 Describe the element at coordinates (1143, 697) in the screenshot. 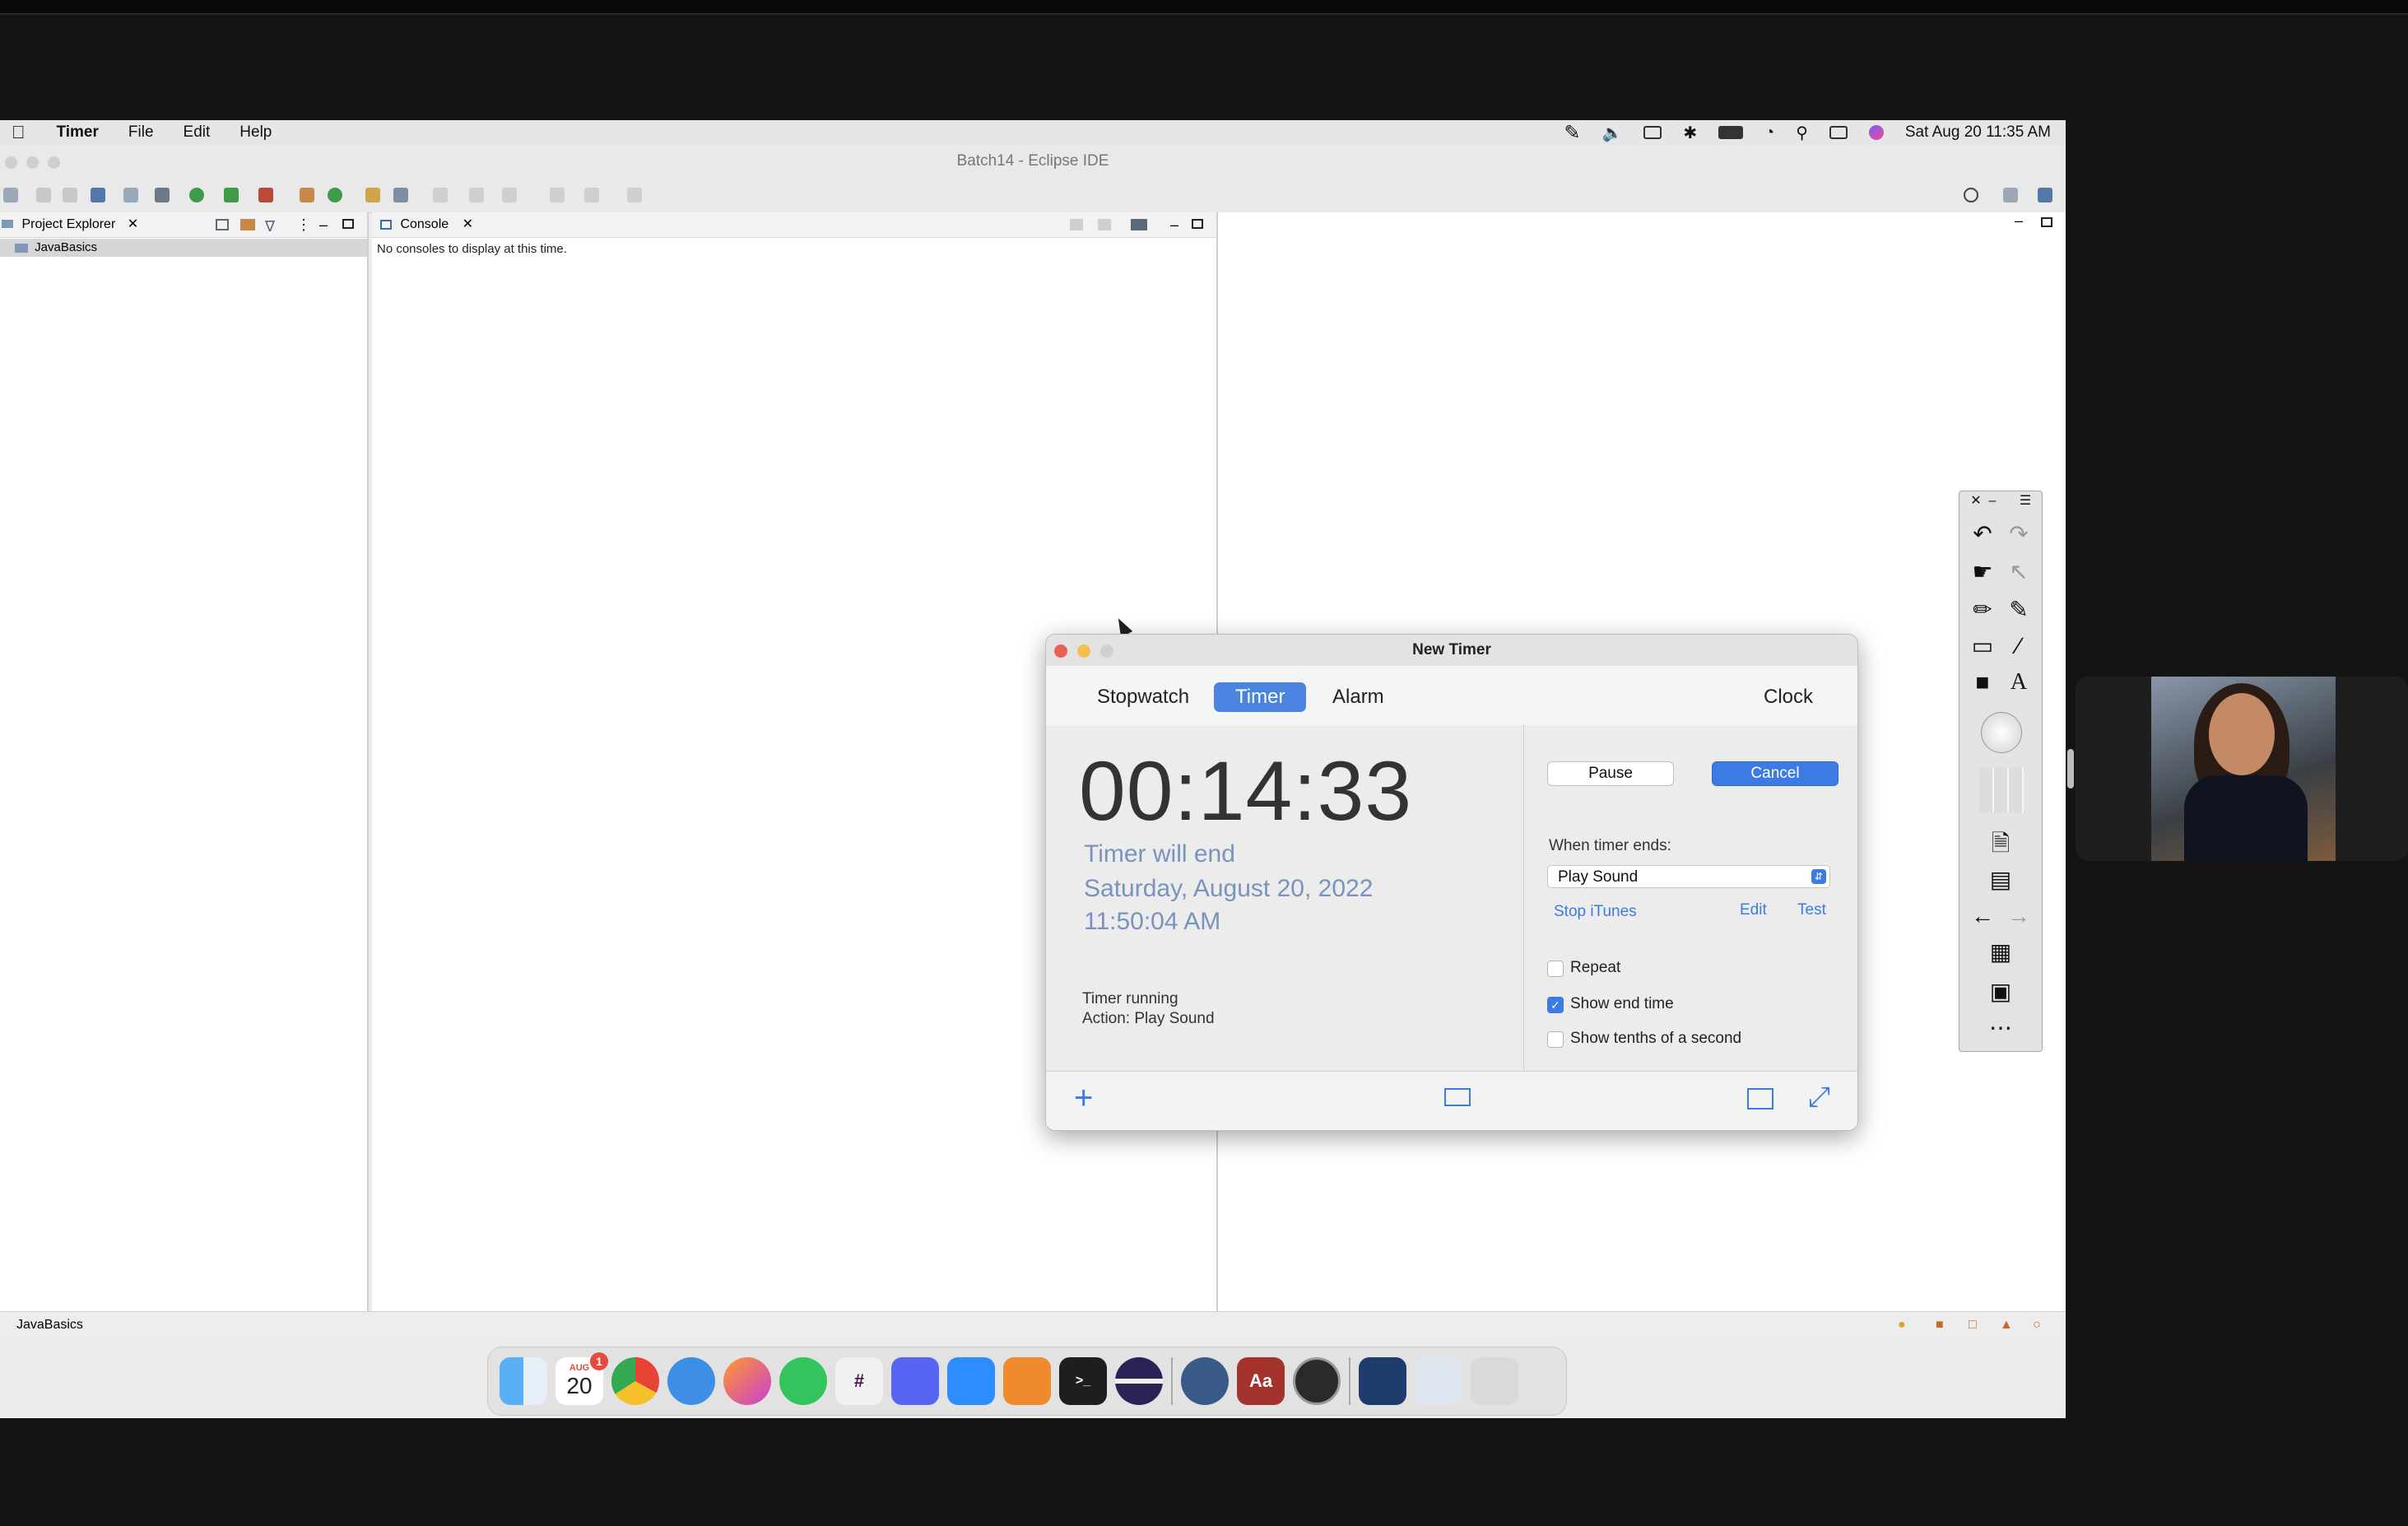

I see `tab-stopwatch: Stopwatch` at that location.